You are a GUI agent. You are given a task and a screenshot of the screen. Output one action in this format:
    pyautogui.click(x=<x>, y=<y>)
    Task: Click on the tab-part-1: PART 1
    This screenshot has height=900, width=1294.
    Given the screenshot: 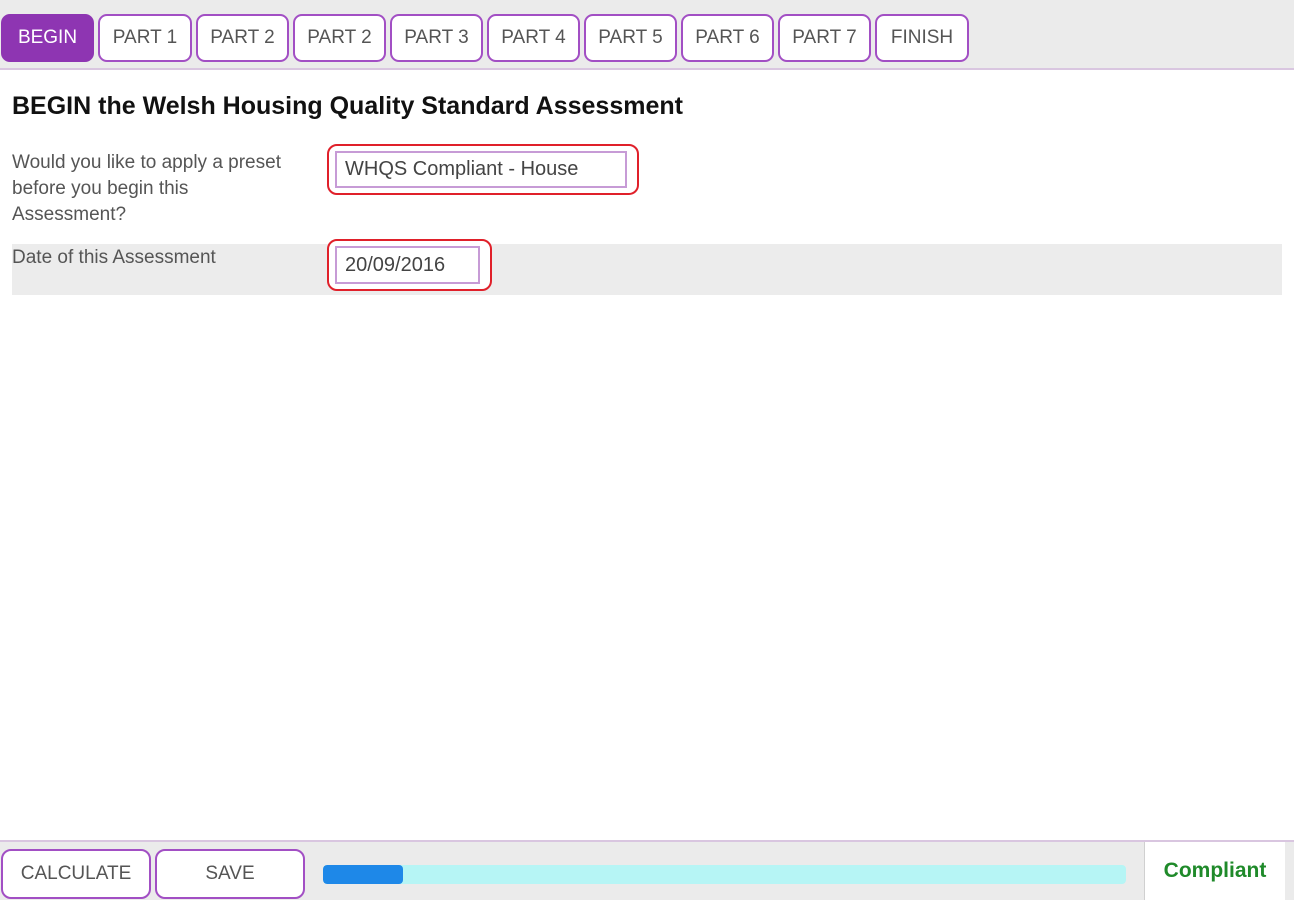 What is the action you would take?
    pyautogui.click(x=145, y=38)
    